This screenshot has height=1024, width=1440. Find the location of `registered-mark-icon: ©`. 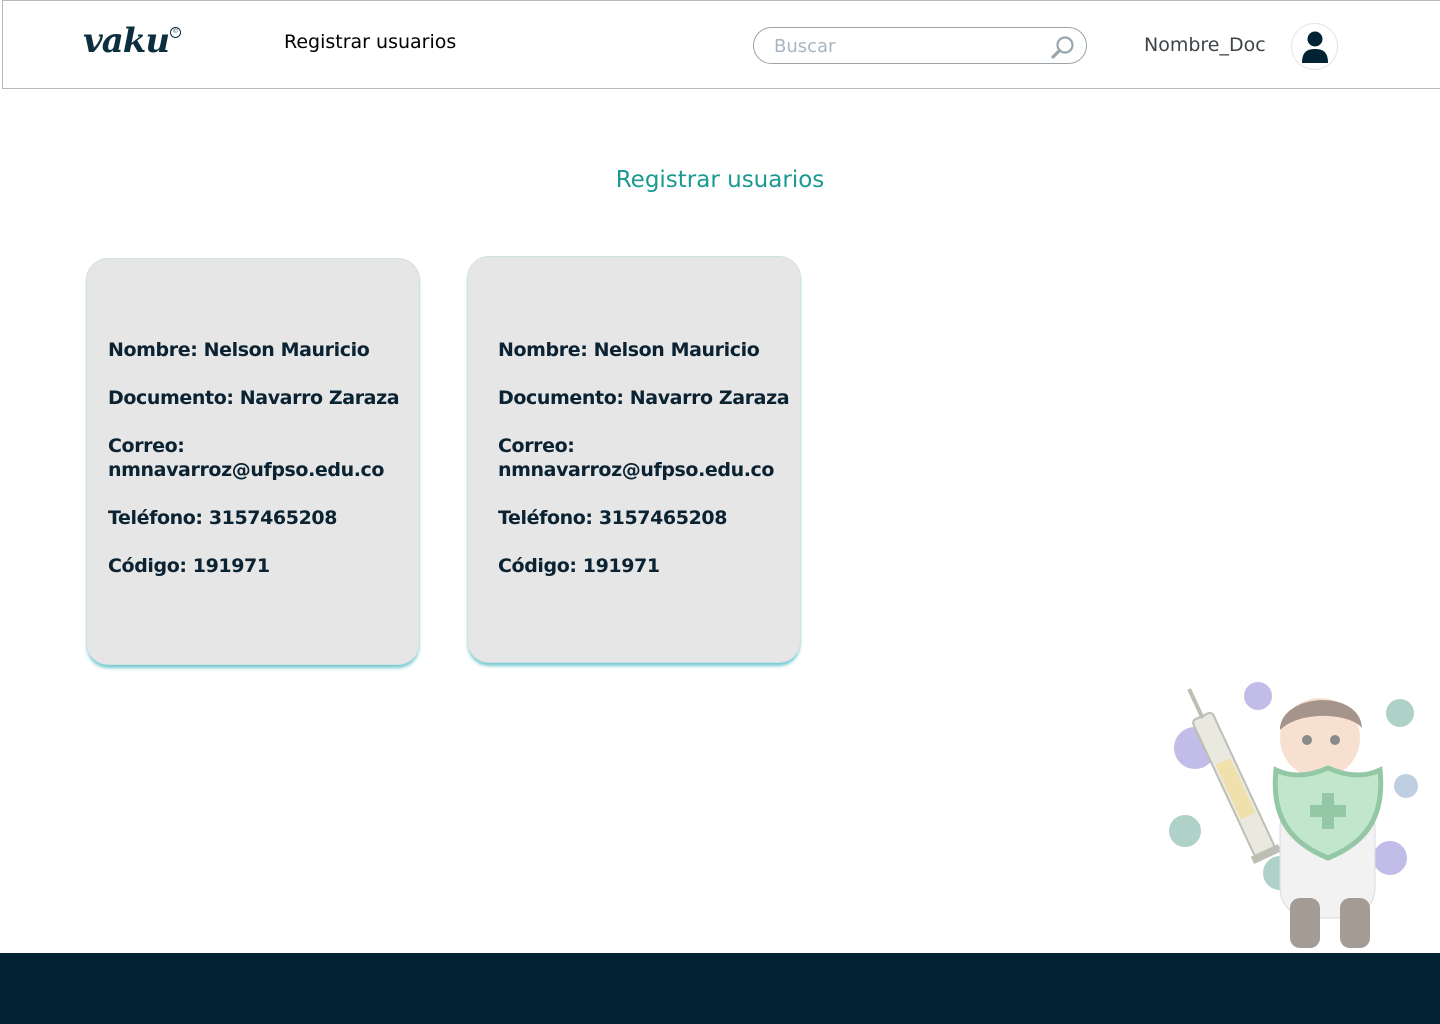

registered-mark-icon: © is located at coordinates (175, 32).